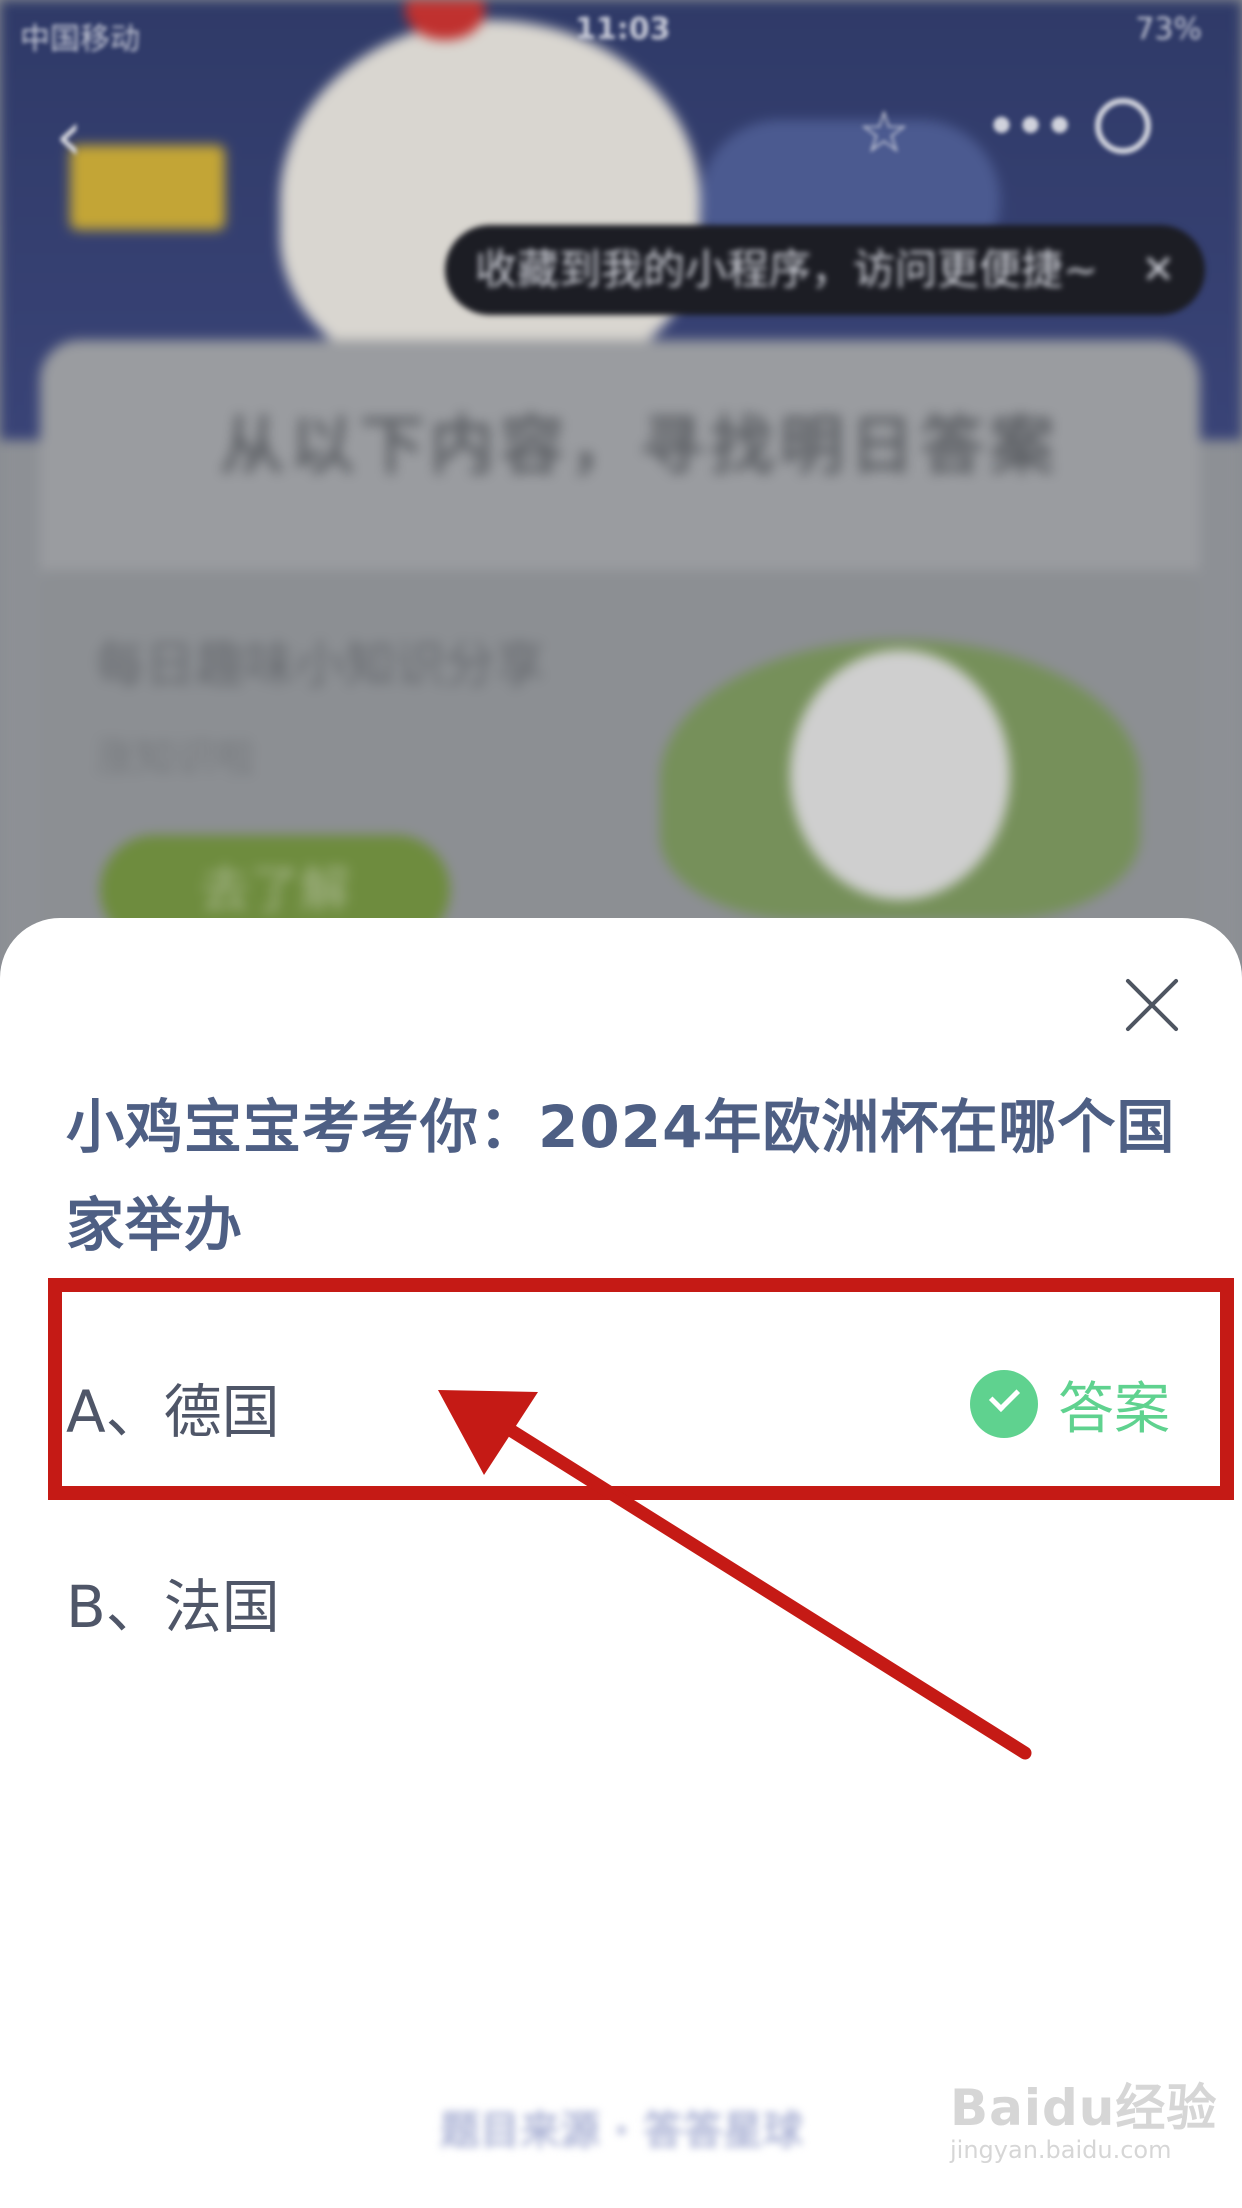  I want to click on baidu-watermark: Baidu经验 jingyan.baidu.com, so click(1083, 2116).